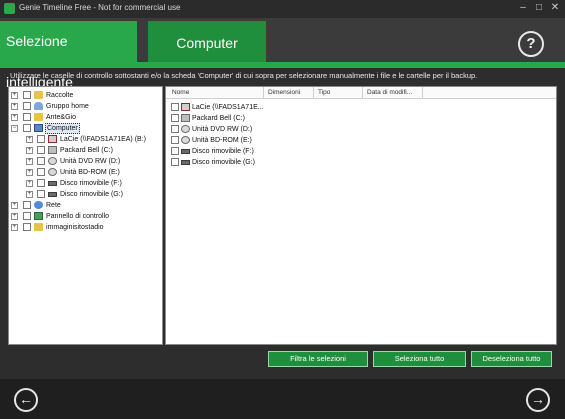 This screenshot has width=565, height=419. I want to click on list-item-name: Unità BD-ROM (E:), so click(222, 140).